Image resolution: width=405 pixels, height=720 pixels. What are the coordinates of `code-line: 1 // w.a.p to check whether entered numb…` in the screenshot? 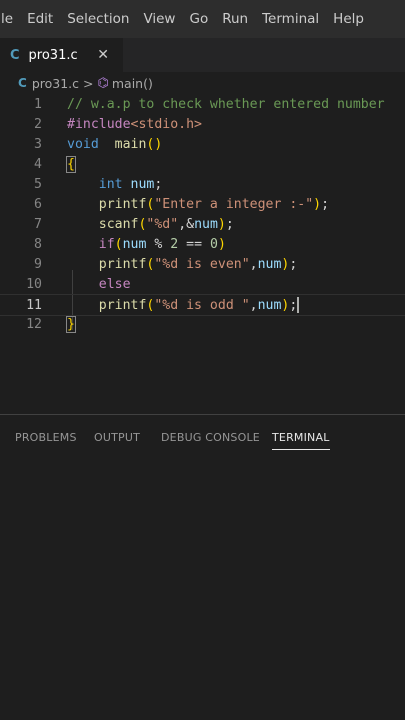 It's located at (202, 104).